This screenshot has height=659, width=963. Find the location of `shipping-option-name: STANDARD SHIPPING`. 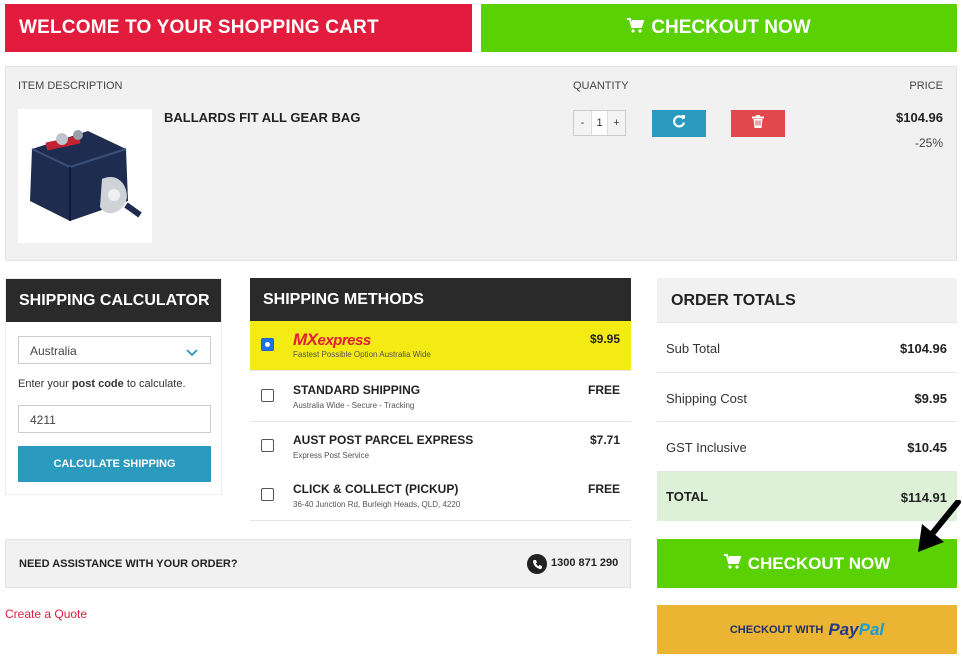

shipping-option-name: STANDARD SHIPPING is located at coordinates (357, 390).